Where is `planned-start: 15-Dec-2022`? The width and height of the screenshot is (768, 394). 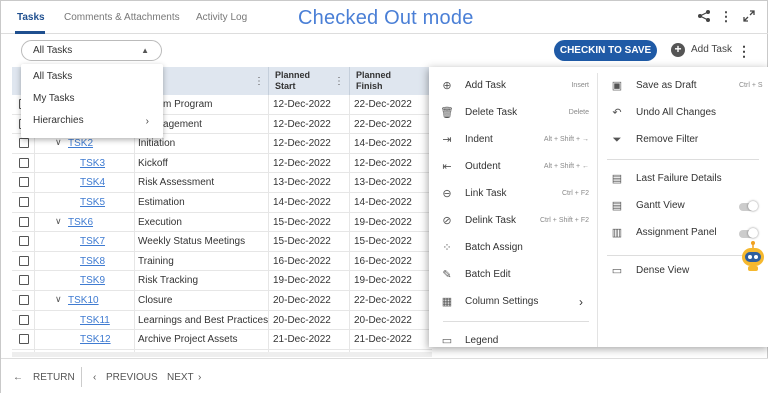
planned-start: 15-Dec-2022 is located at coordinates (302, 242).